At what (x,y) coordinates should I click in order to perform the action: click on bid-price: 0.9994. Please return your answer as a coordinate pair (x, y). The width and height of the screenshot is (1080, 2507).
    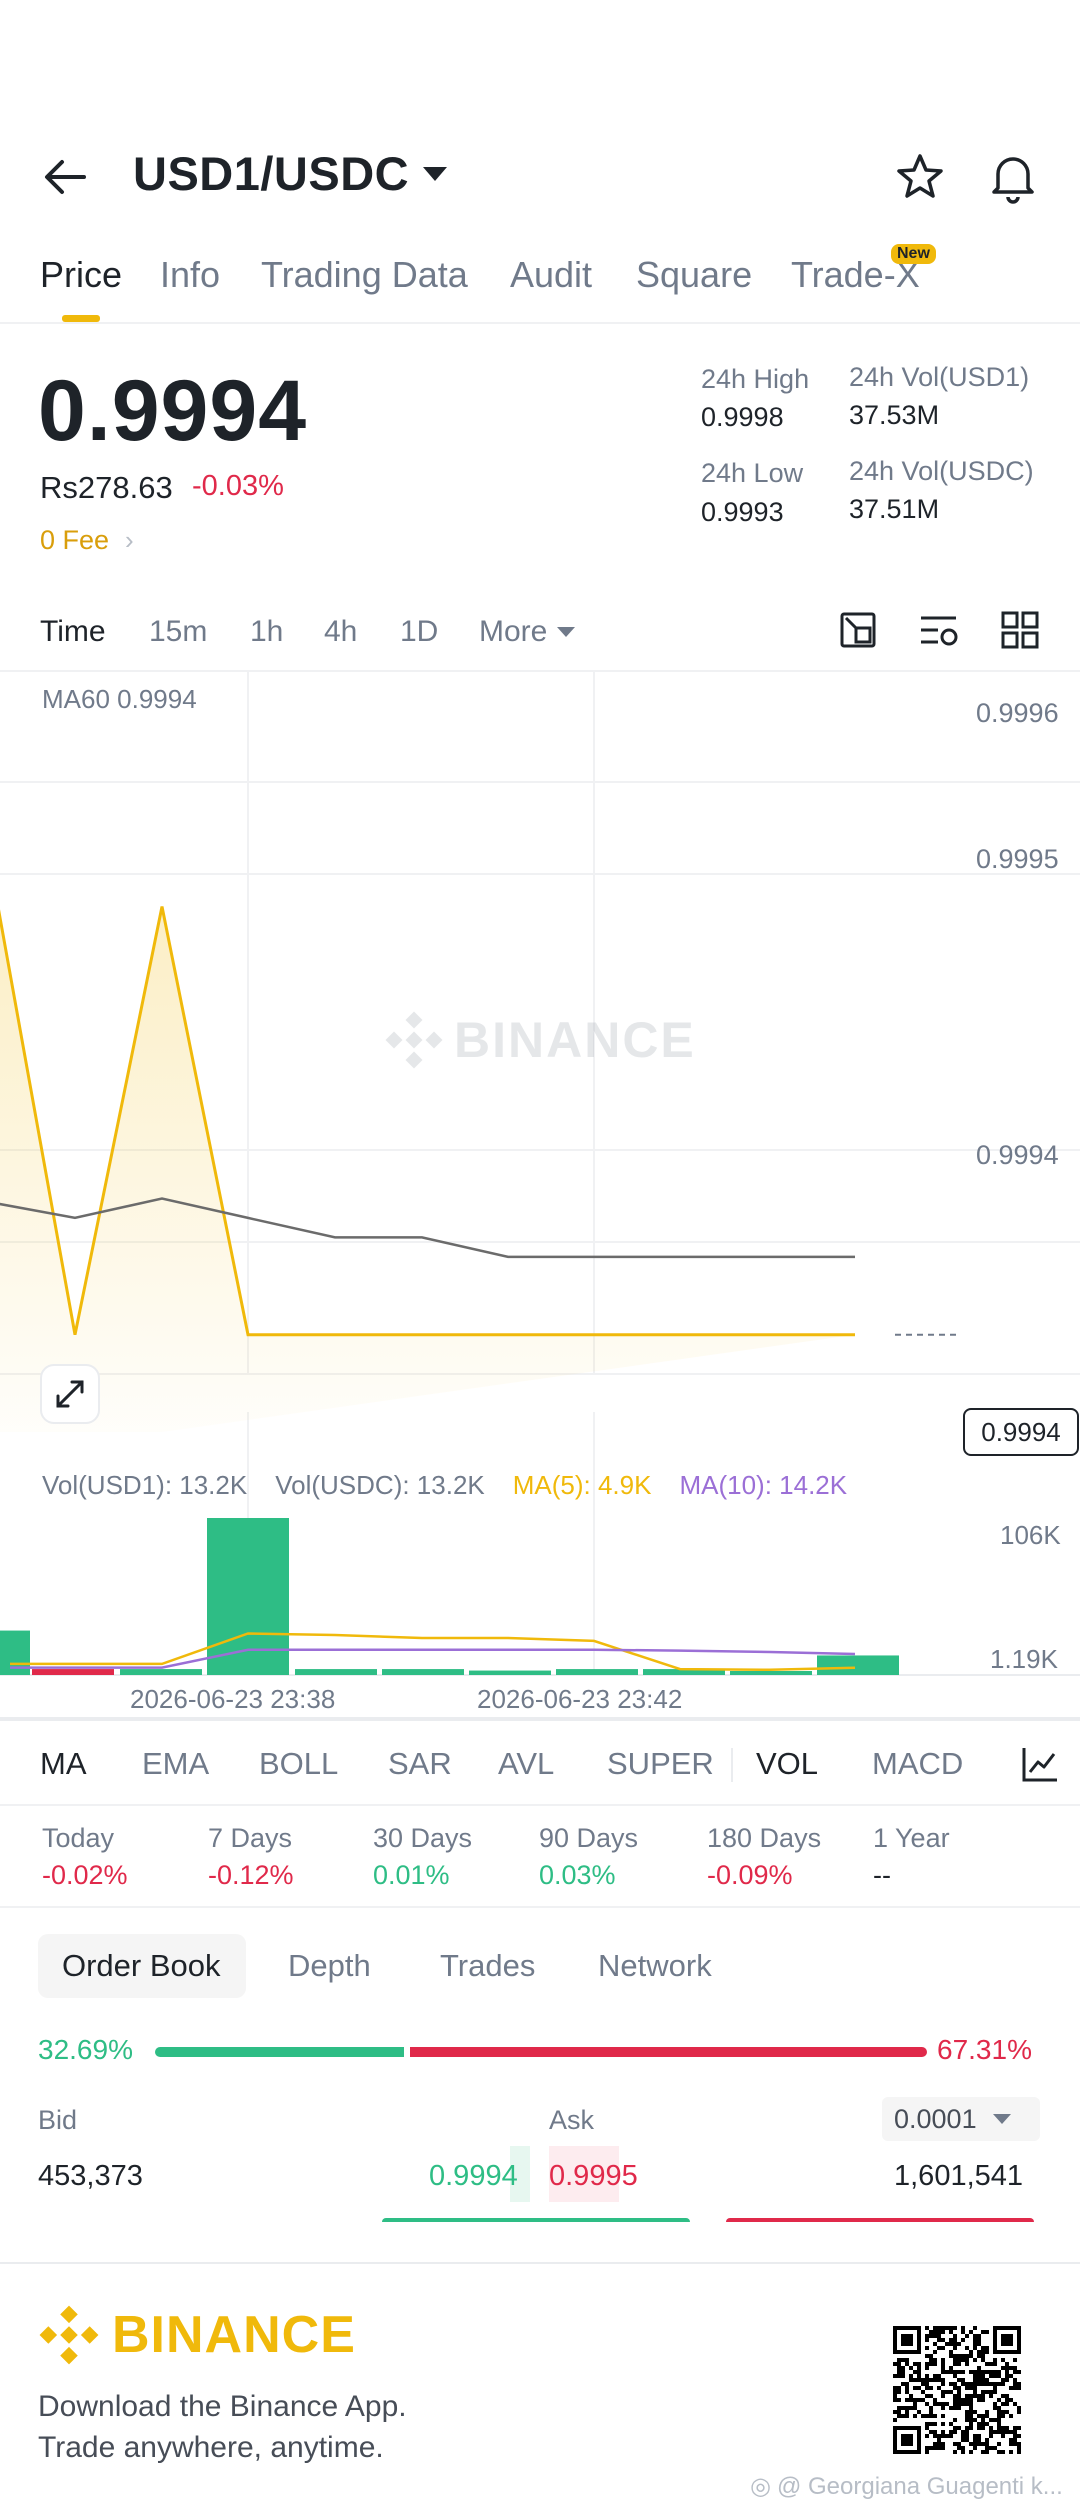
    Looking at the image, I should click on (473, 2176).